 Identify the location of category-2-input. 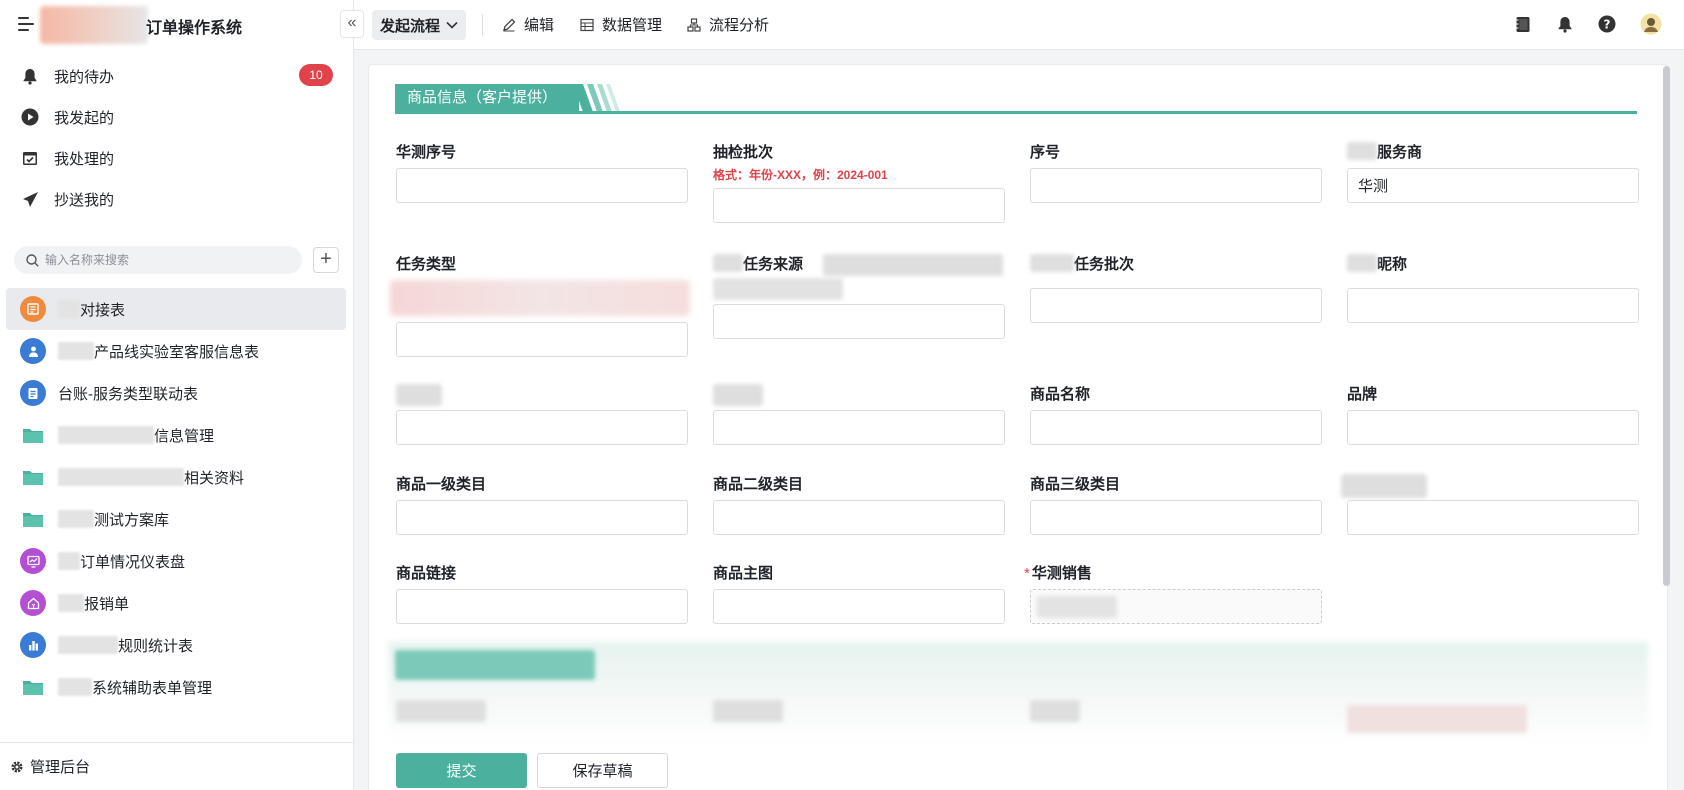
(859, 517).